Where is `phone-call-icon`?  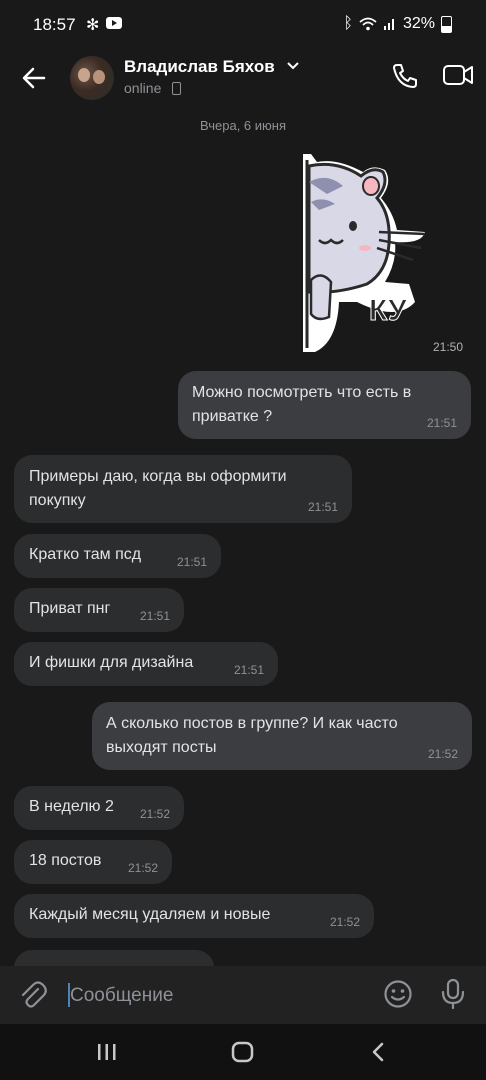
phone-call-icon is located at coordinates (405, 76).